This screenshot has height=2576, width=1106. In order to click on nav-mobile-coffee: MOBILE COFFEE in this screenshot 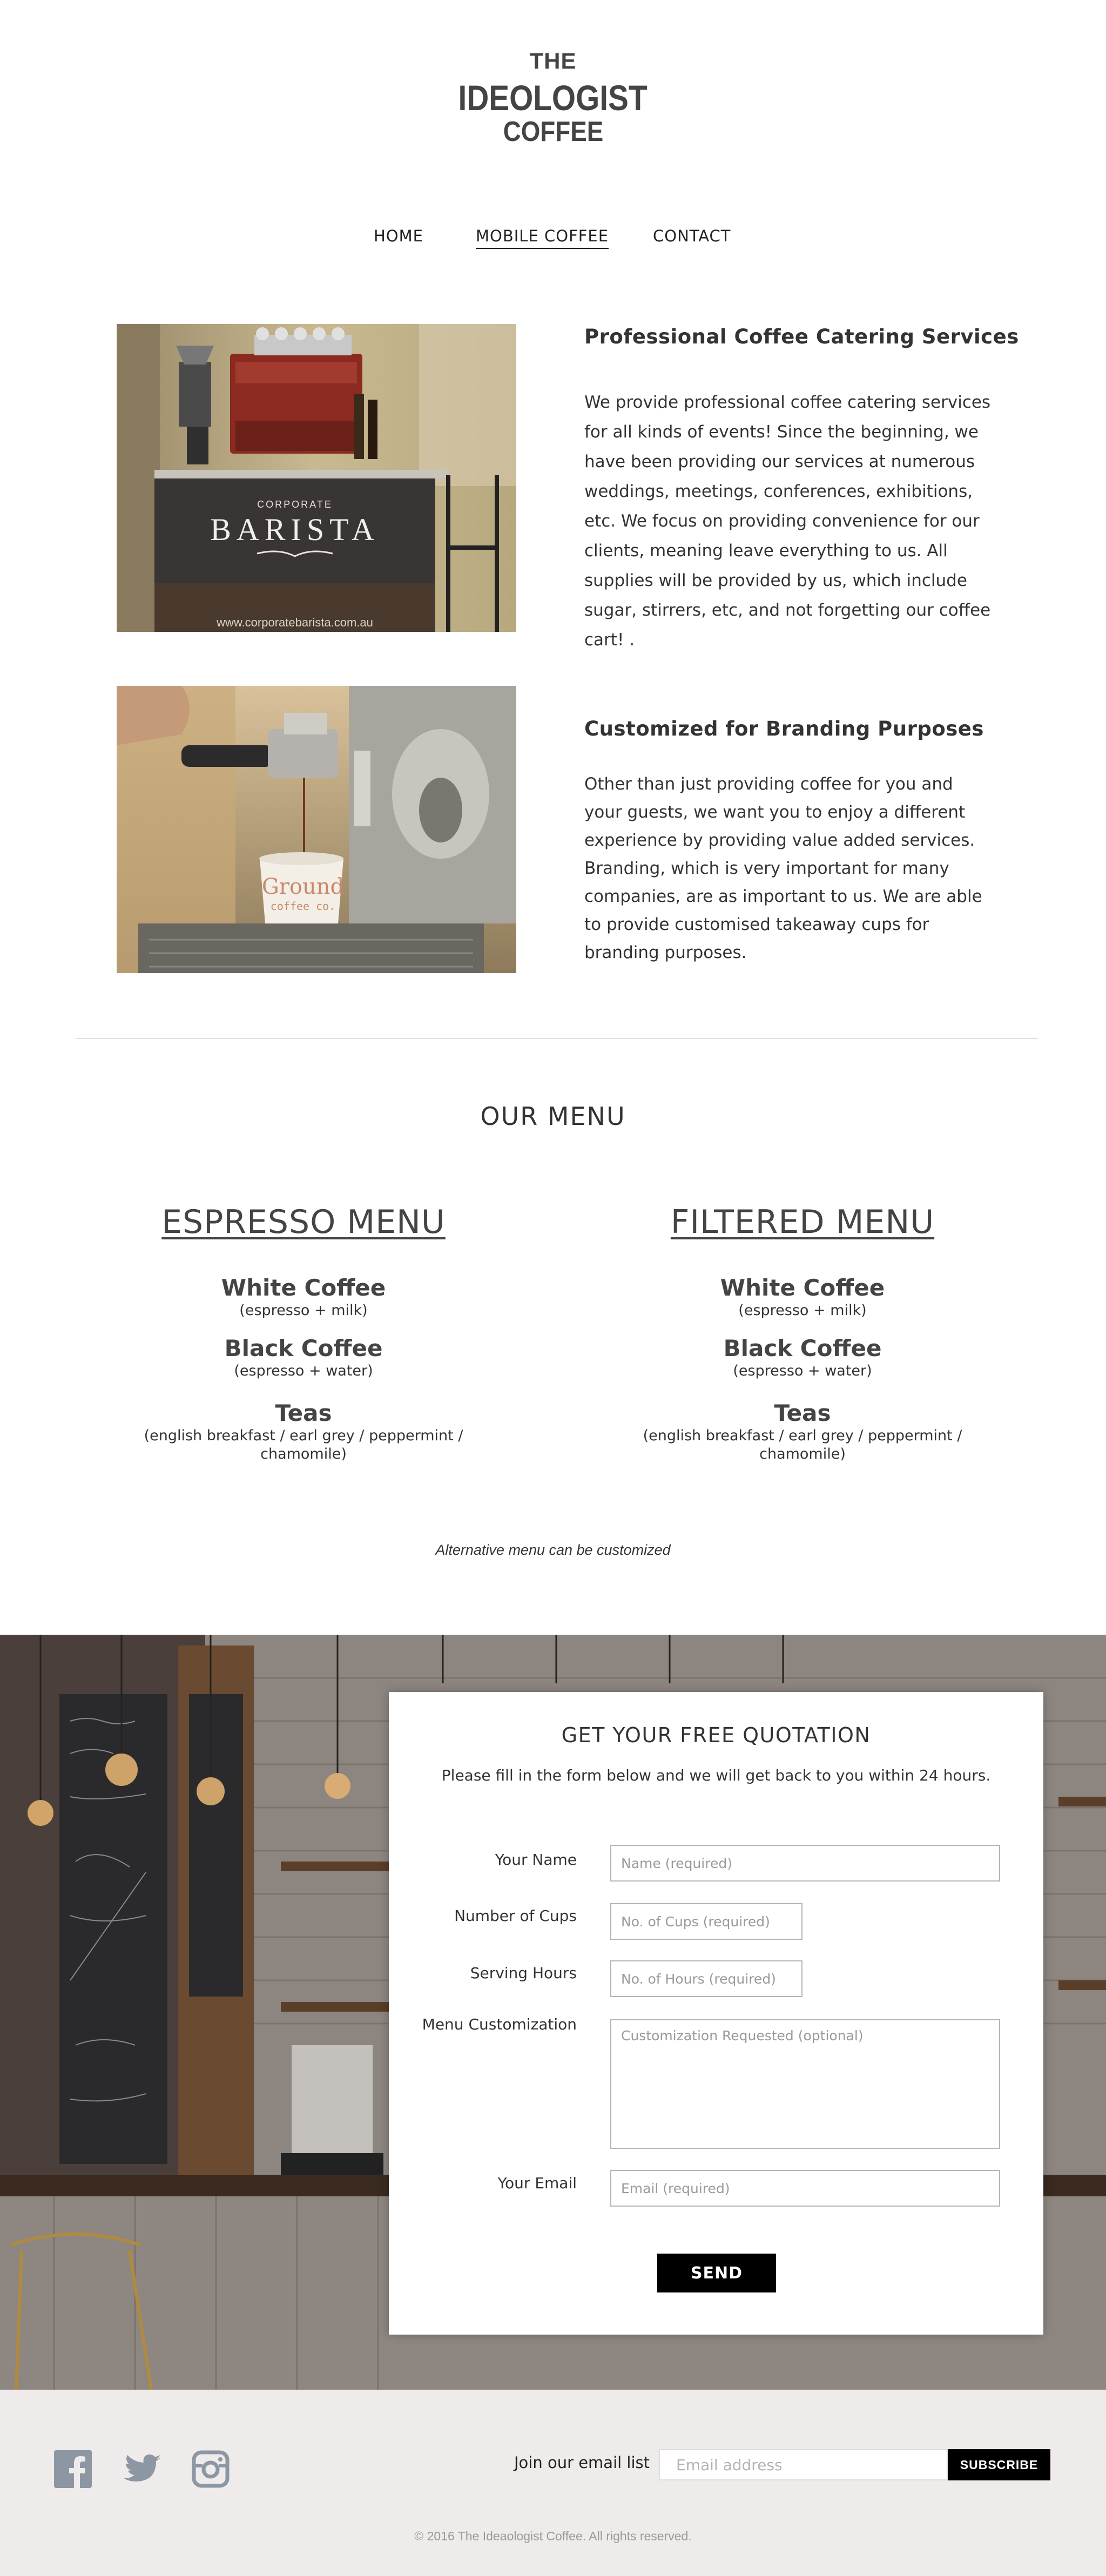, I will do `click(542, 238)`.